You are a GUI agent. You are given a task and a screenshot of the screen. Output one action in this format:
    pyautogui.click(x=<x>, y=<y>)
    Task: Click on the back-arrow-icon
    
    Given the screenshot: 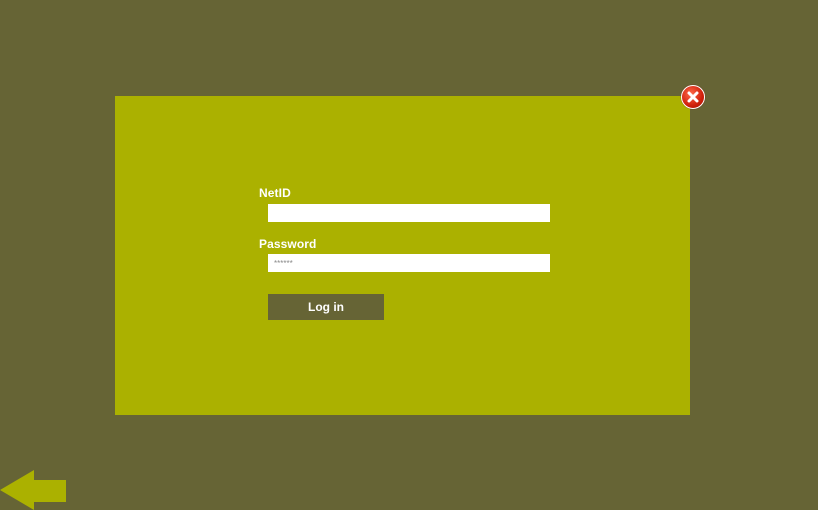 What is the action you would take?
    pyautogui.click(x=33, y=490)
    